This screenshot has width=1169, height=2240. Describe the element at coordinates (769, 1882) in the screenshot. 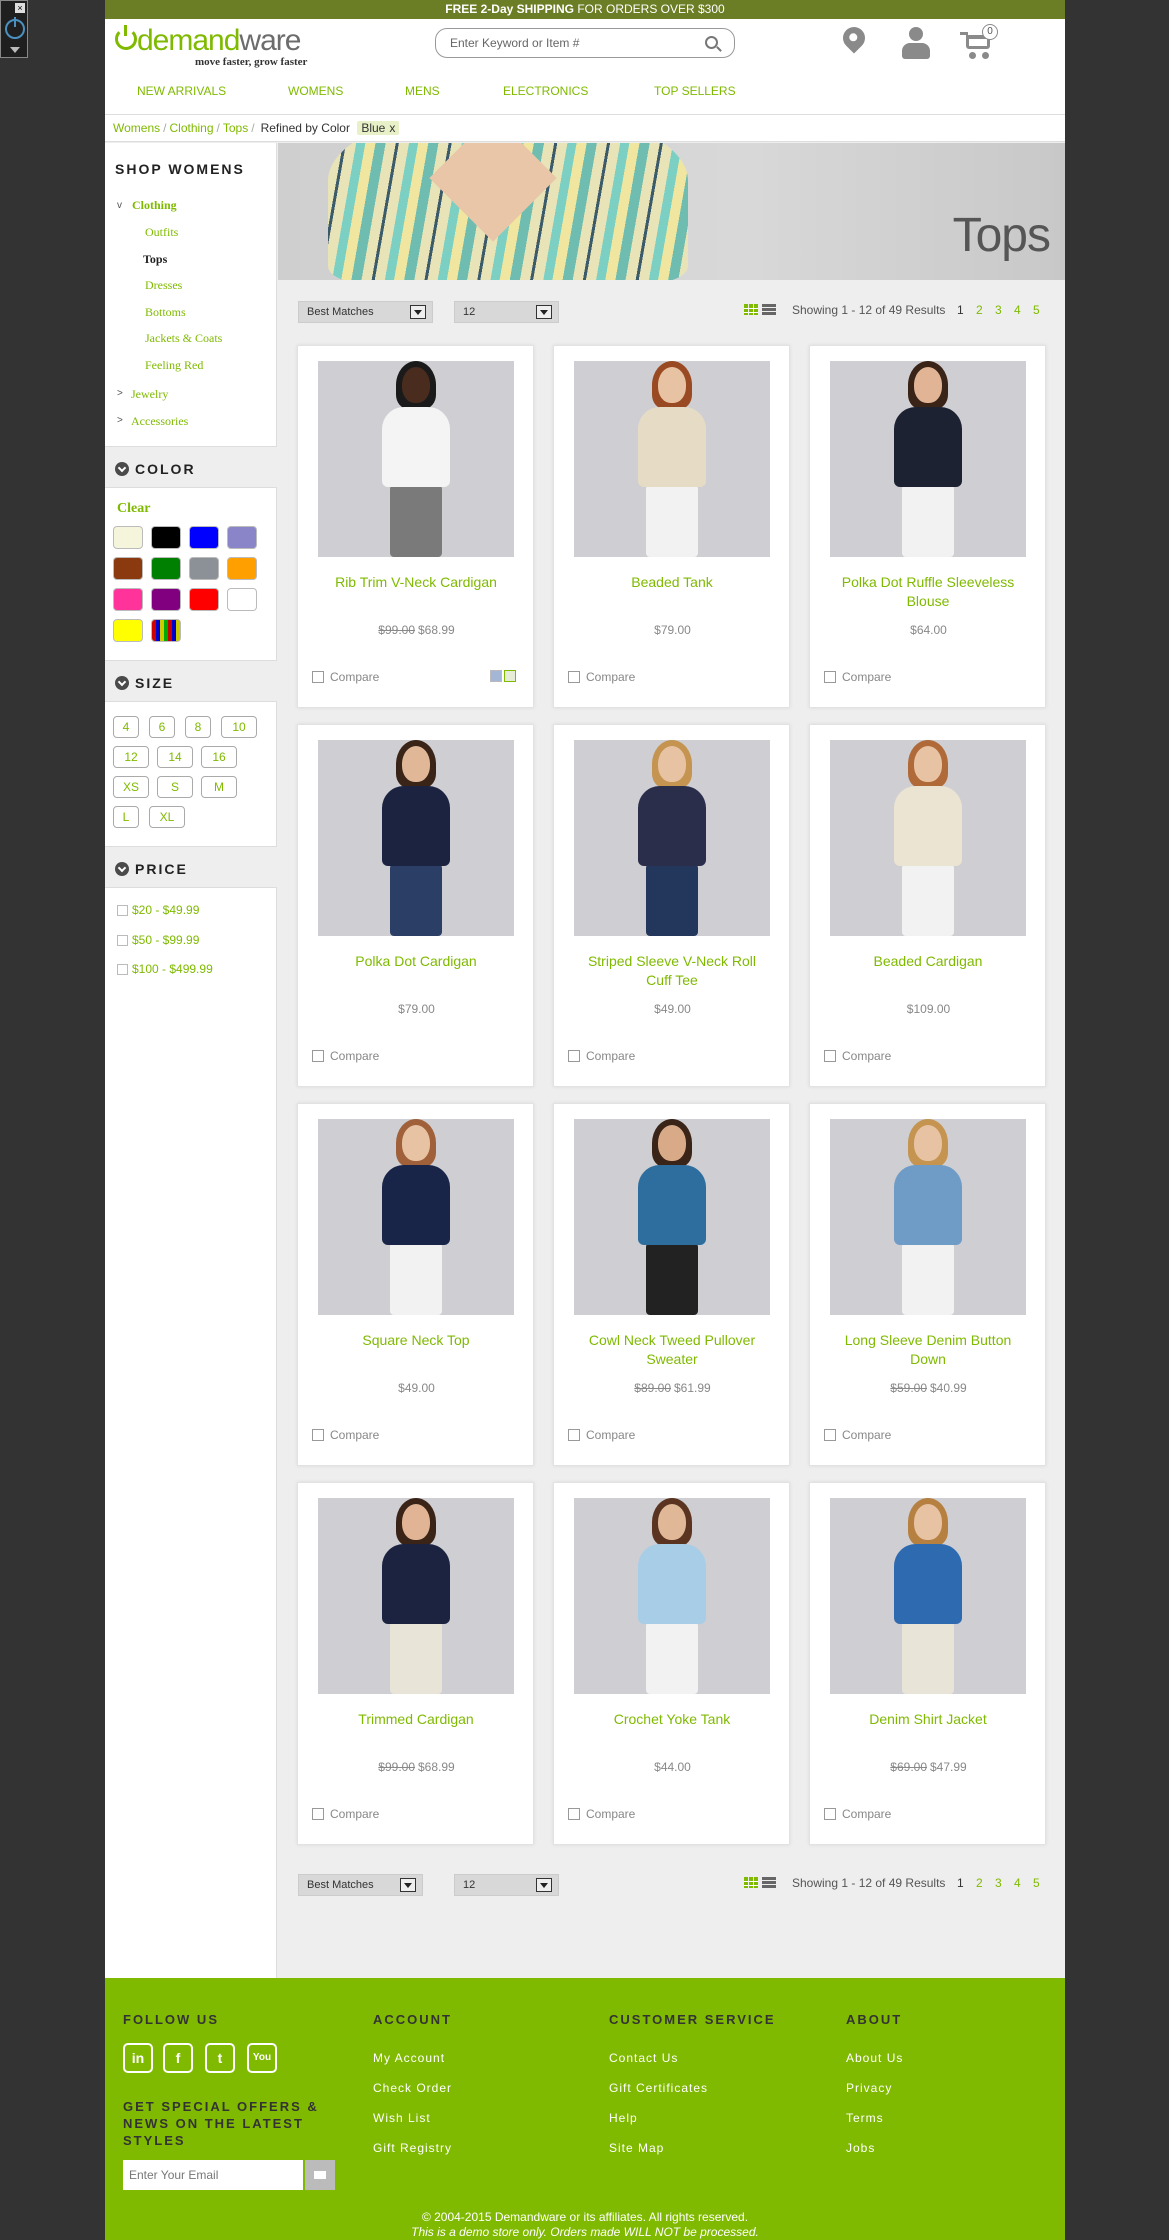

I see `list-view-icon` at that location.